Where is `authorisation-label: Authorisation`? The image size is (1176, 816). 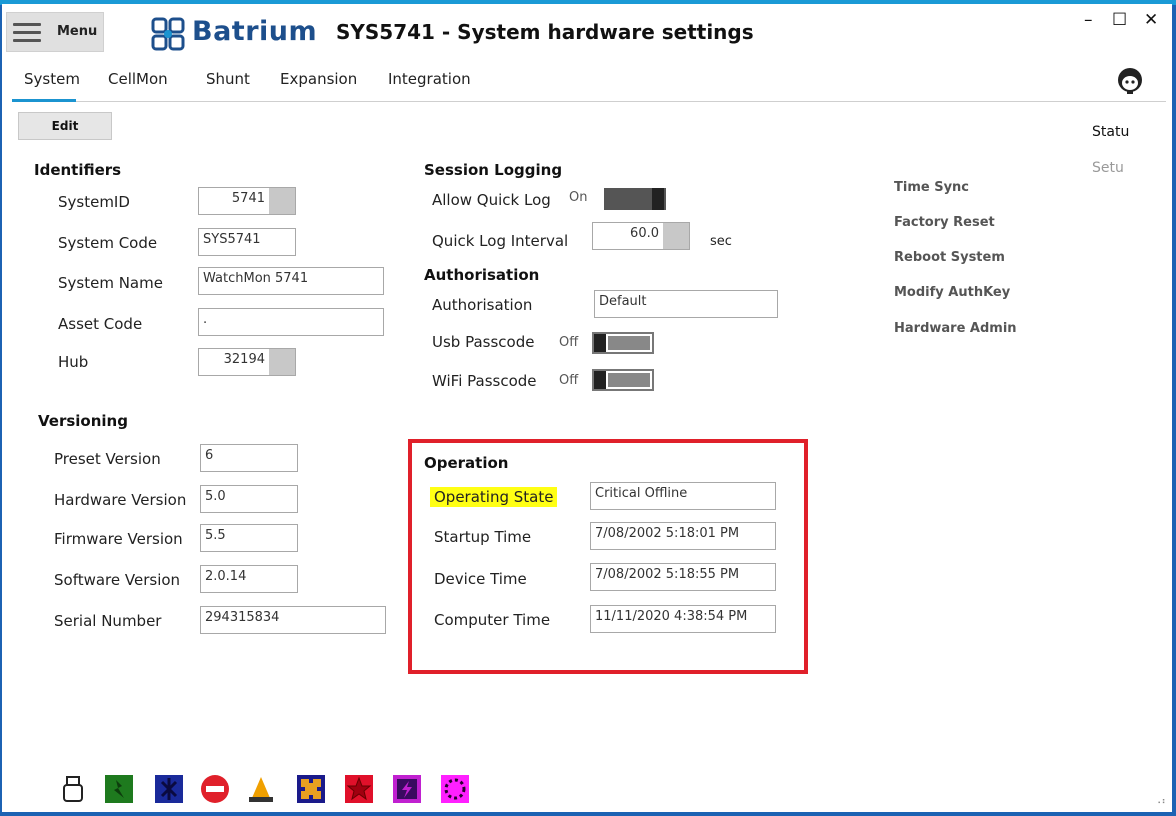
authorisation-label: Authorisation is located at coordinates (482, 305).